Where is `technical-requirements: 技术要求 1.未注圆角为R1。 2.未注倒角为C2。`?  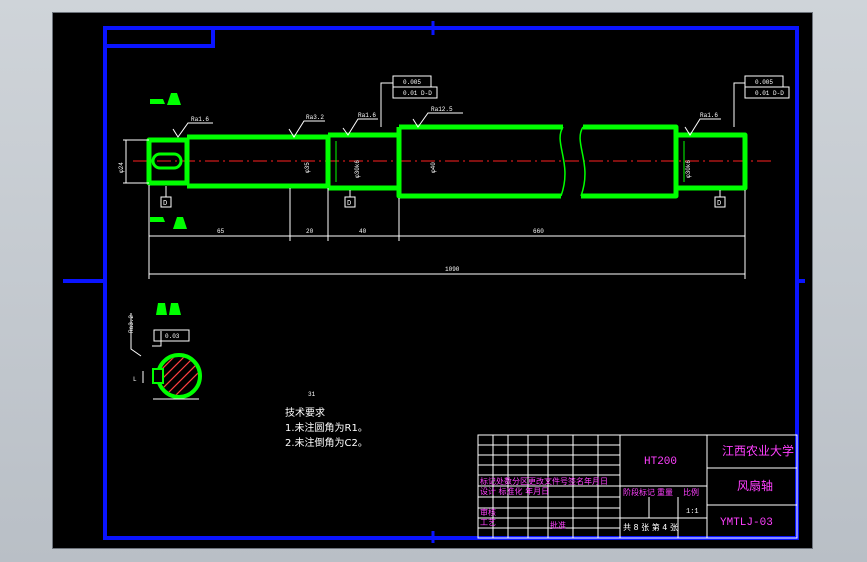
technical-requirements: 技术要求 1.未注圆角为R1。 2.未注倒角为C2。 is located at coordinates (326, 427).